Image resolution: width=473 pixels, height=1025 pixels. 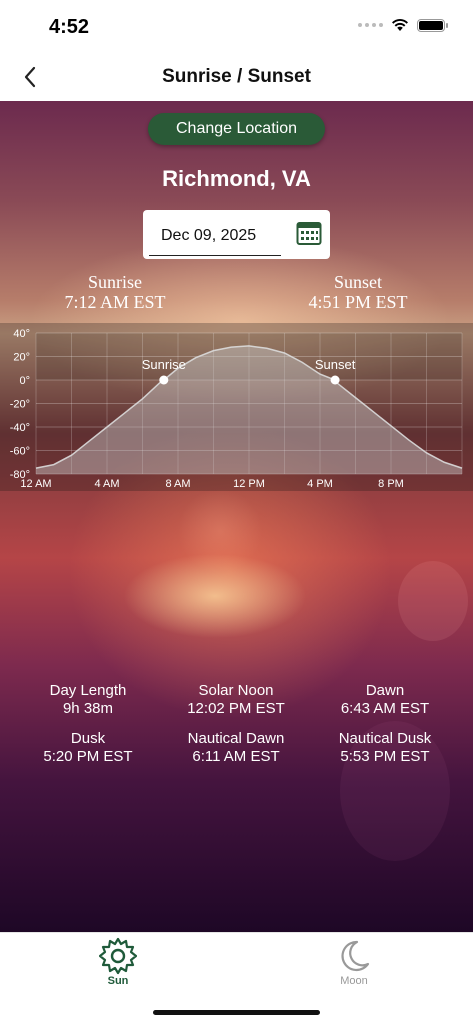 What do you see at coordinates (309, 233) in the screenshot?
I see `calendar-icon` at bounding box center [309, 233].